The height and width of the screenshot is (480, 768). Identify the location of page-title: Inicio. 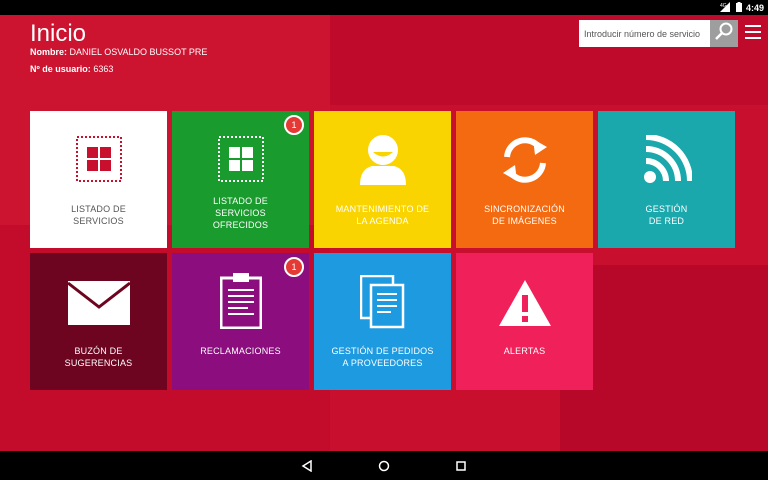
(58, 33).